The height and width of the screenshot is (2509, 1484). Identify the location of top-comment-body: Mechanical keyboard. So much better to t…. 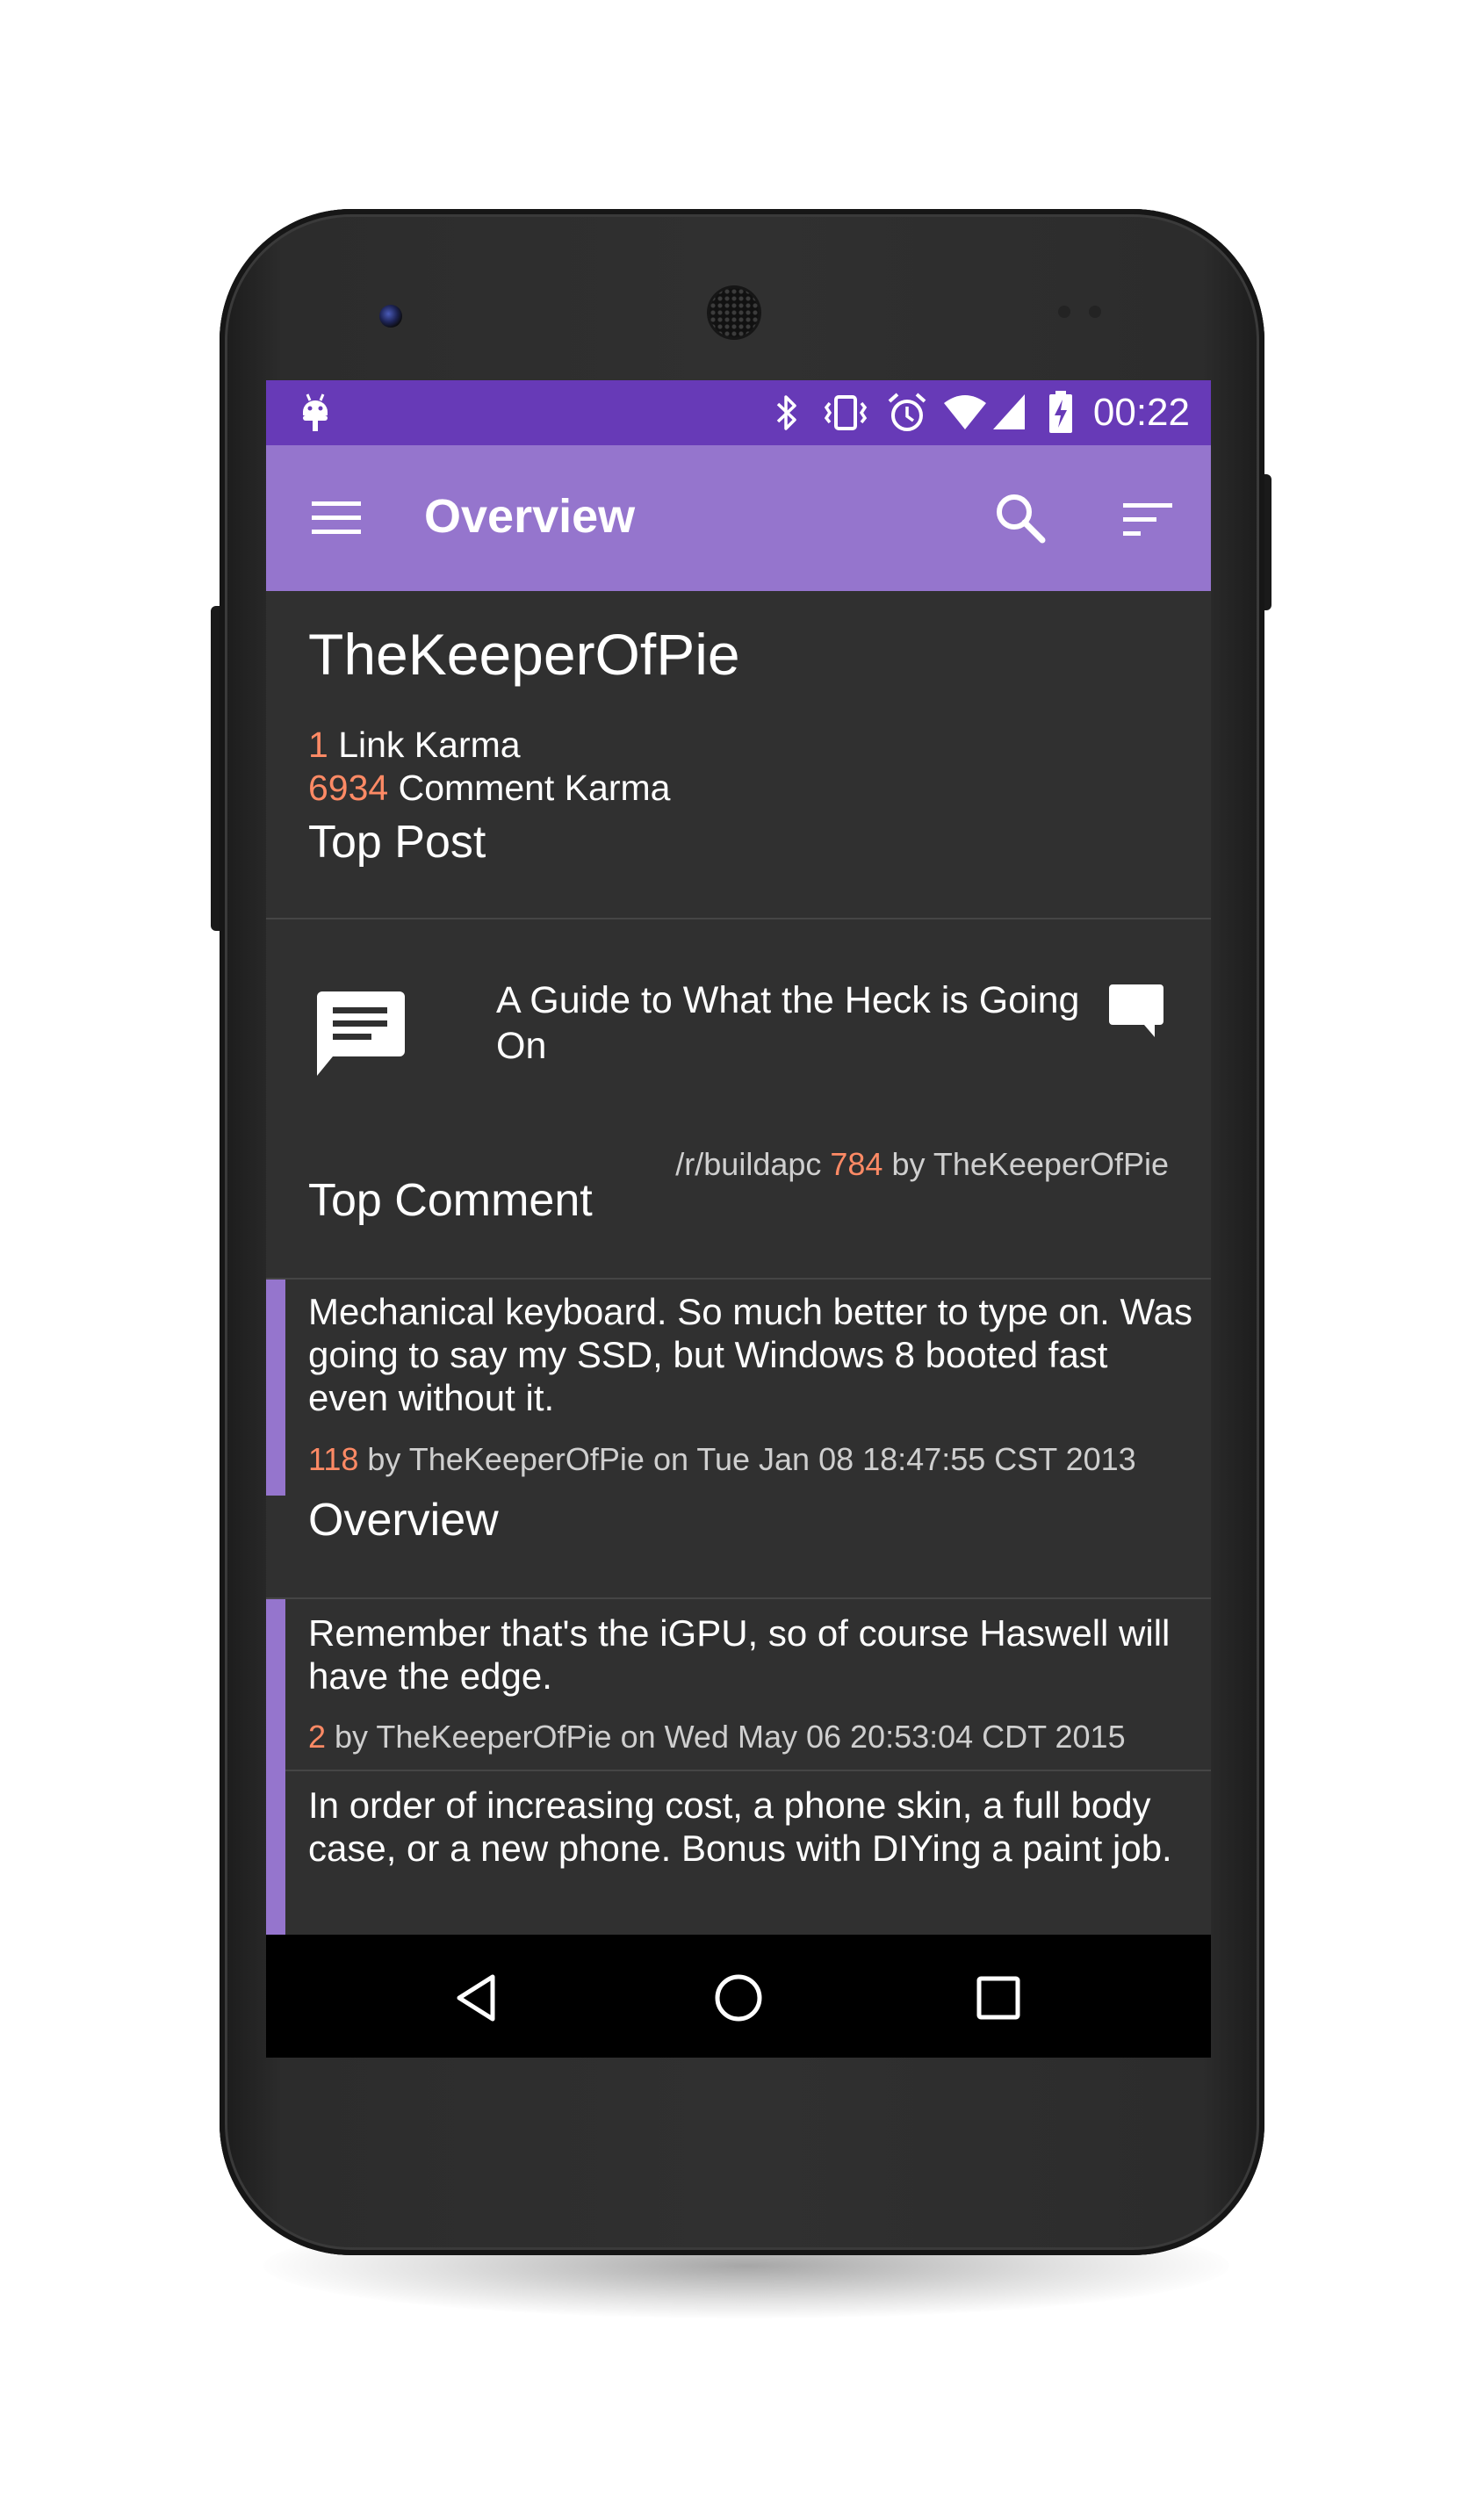
(751, 1354).